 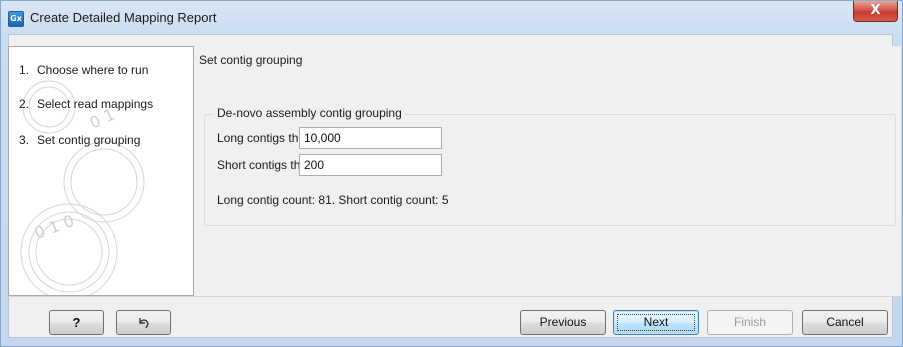 What do you see at coordinates (76, 322) in the screenshot?
I see `help-button: ?` at bounding box center [76, 322].